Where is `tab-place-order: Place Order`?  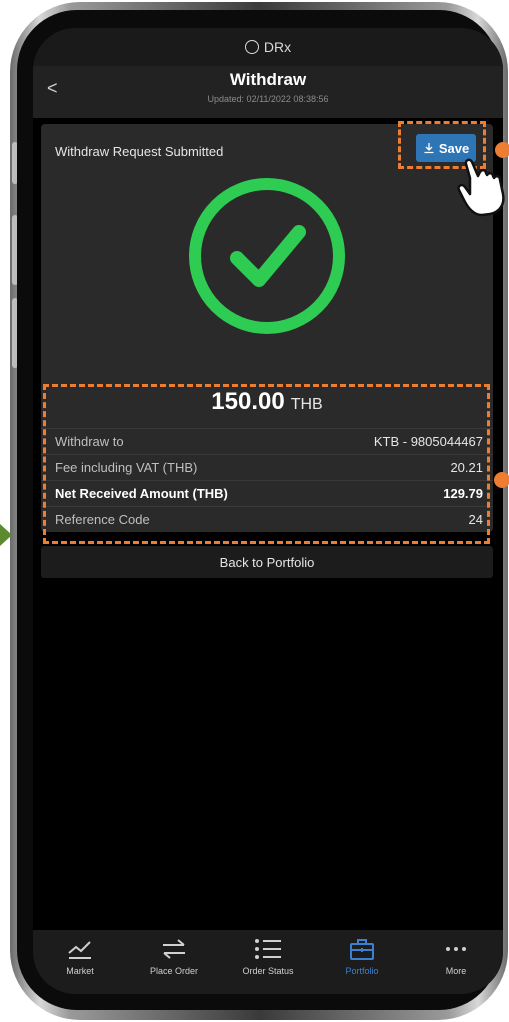 tab-place-order: Place Order is located at coordinates (174, 962).